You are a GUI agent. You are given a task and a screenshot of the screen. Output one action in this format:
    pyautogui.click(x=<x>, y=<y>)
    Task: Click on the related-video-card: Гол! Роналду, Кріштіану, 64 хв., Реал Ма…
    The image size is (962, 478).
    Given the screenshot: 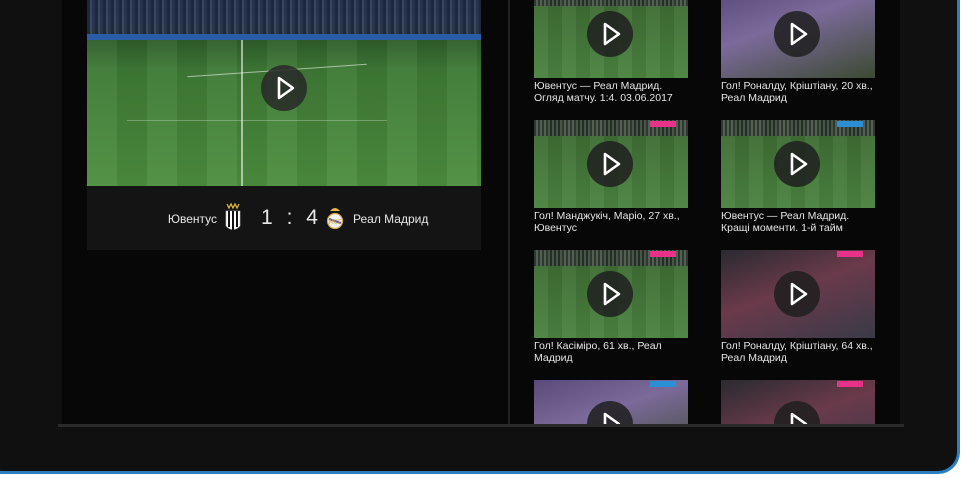 What is the action you would take?
    pyautogui.click(x=798, y=307)
    